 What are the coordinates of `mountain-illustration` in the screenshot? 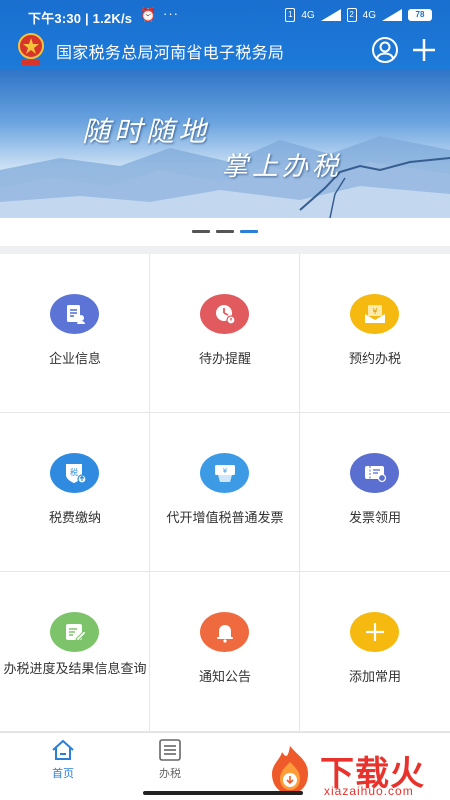 It's located at (225, 177).